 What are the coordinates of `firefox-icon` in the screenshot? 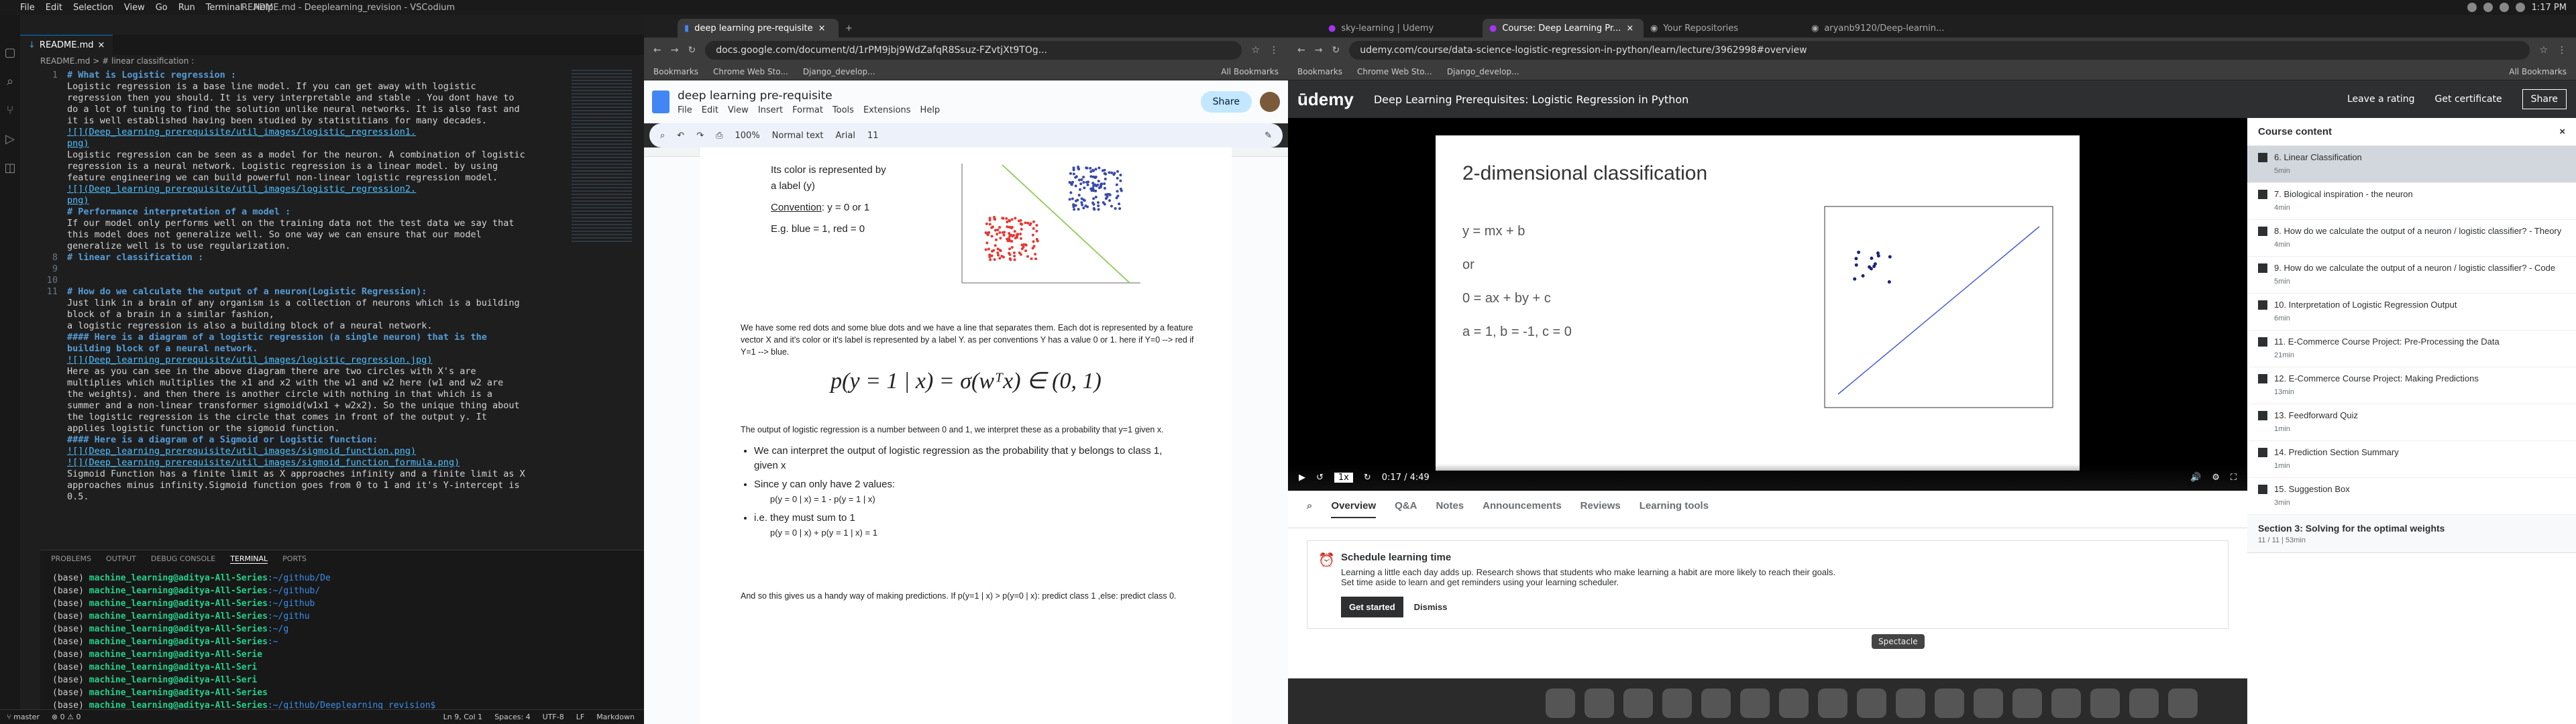 It's located at (1599, 703).